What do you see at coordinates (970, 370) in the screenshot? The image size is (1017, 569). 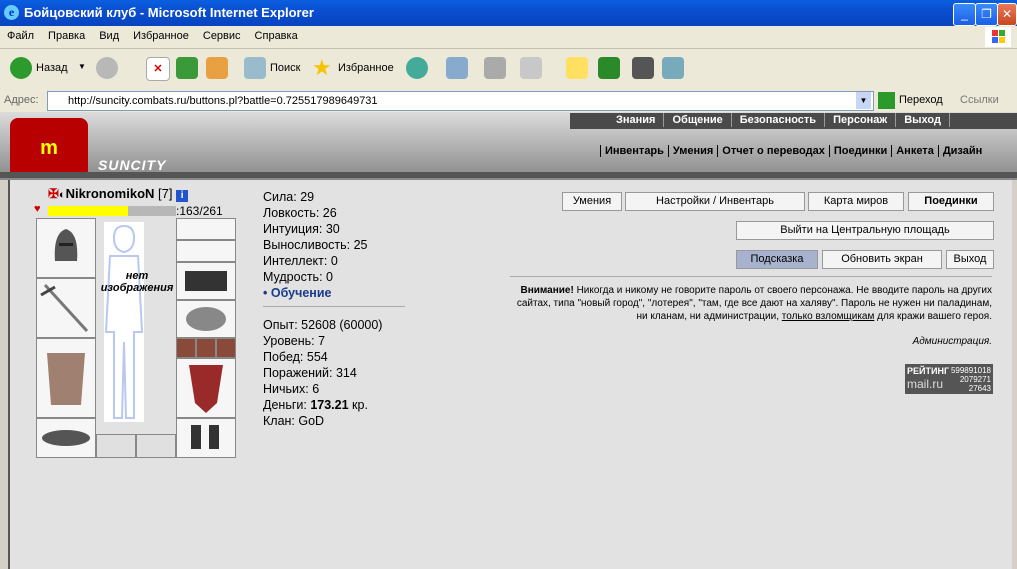 I see `rating-n1: 599891018` at bounding box center [970, 370].